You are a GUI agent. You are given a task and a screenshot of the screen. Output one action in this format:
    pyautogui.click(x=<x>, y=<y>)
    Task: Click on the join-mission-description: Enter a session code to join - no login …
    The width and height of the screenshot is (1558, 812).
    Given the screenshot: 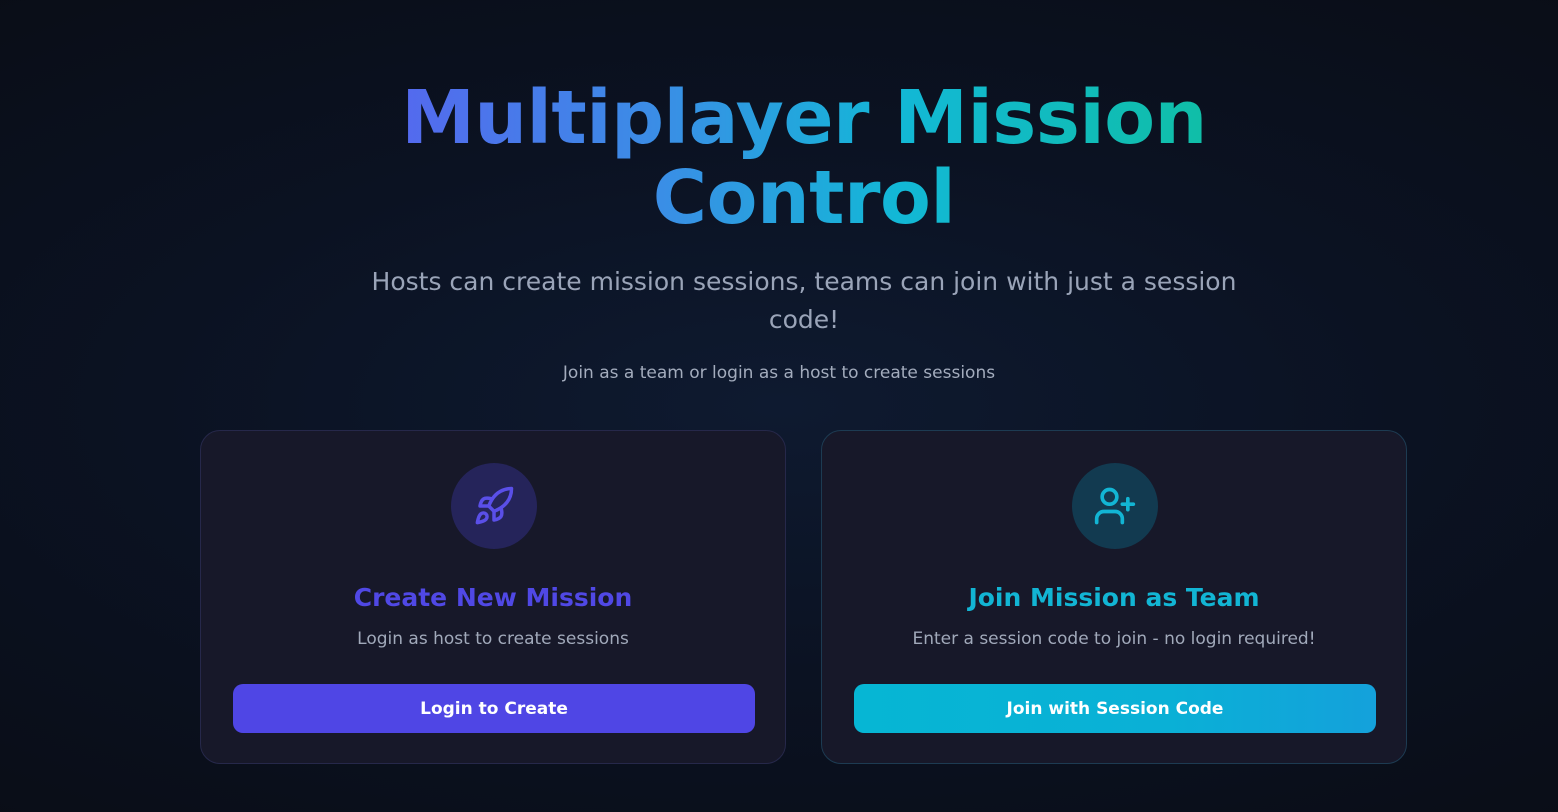 What is the action you would take?
    pyautogui.click(x=1114, y=639)
    